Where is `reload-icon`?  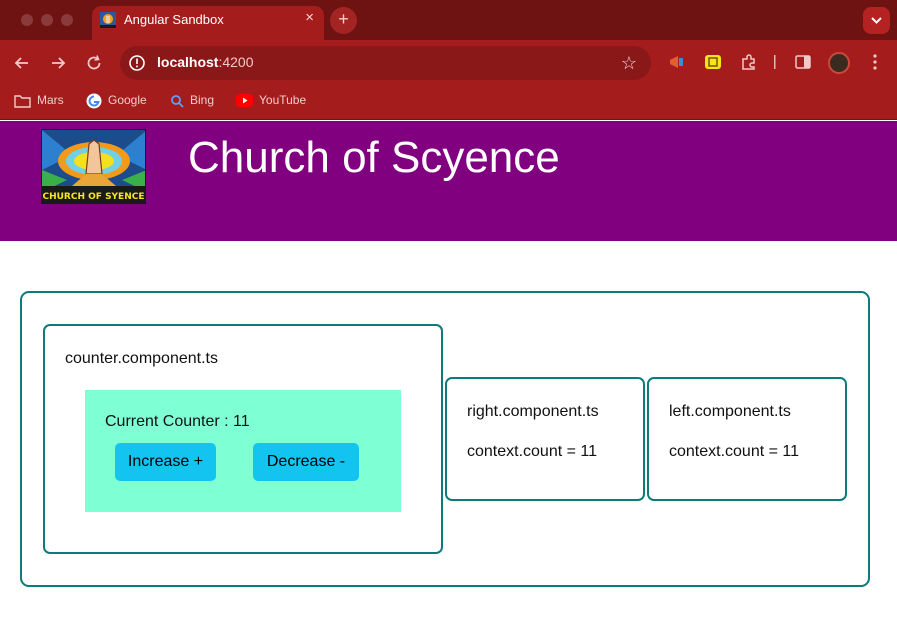 reload-icon is located at coordinates (94, 63).